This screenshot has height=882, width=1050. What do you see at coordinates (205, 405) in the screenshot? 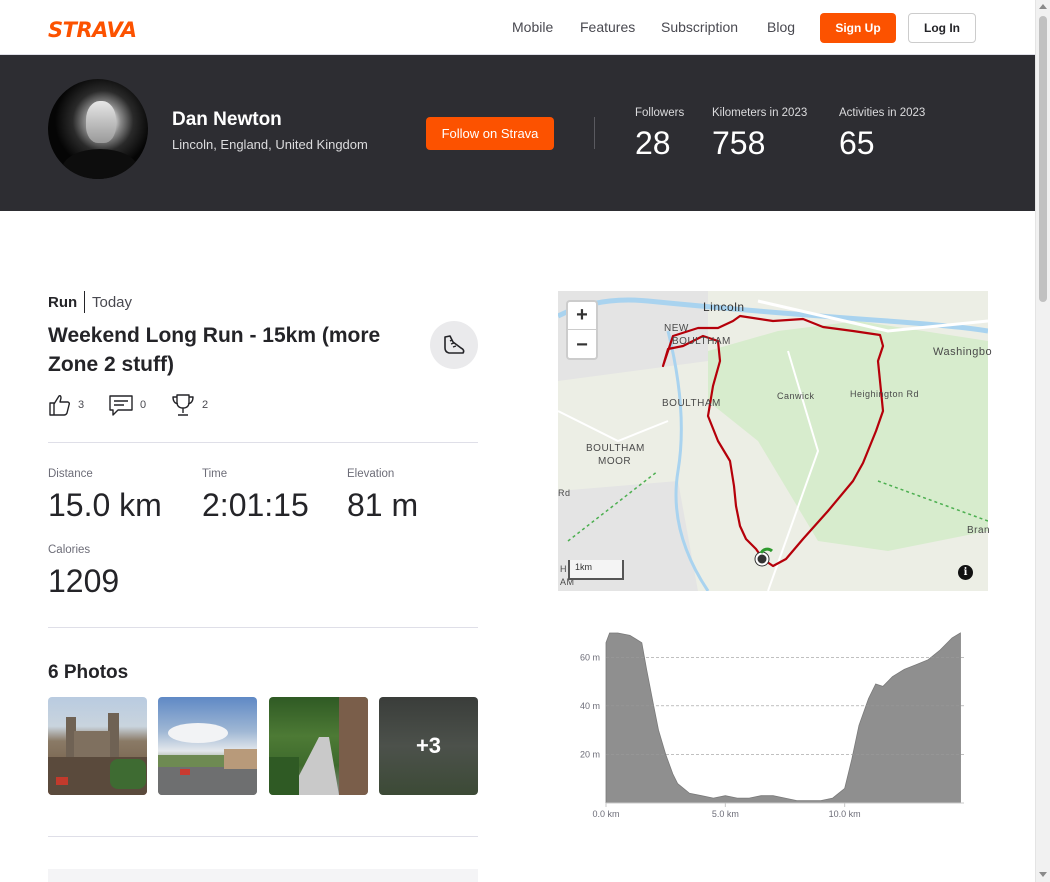
I see `achievements-count: 2` at bounding box center [205, 405].